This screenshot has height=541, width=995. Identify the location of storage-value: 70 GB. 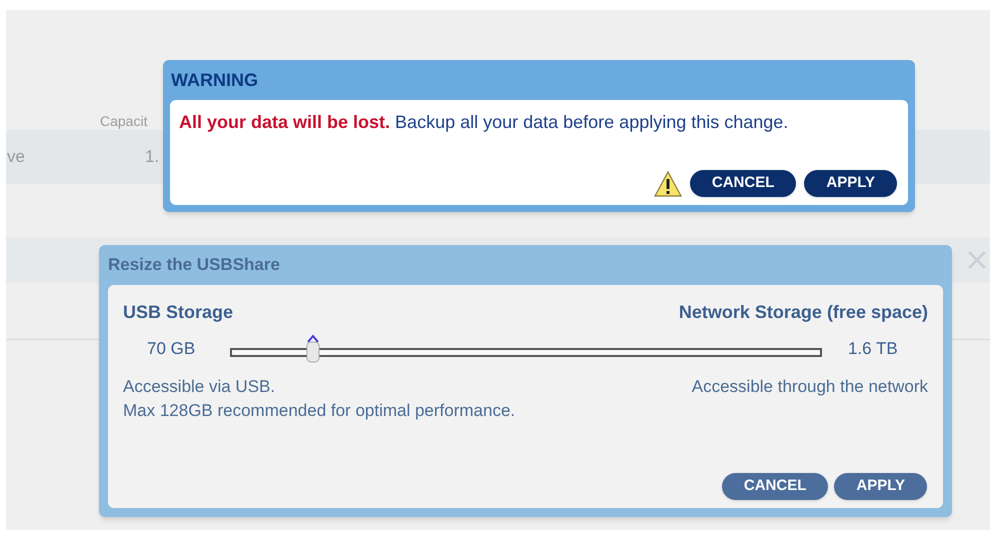
(171, 349).